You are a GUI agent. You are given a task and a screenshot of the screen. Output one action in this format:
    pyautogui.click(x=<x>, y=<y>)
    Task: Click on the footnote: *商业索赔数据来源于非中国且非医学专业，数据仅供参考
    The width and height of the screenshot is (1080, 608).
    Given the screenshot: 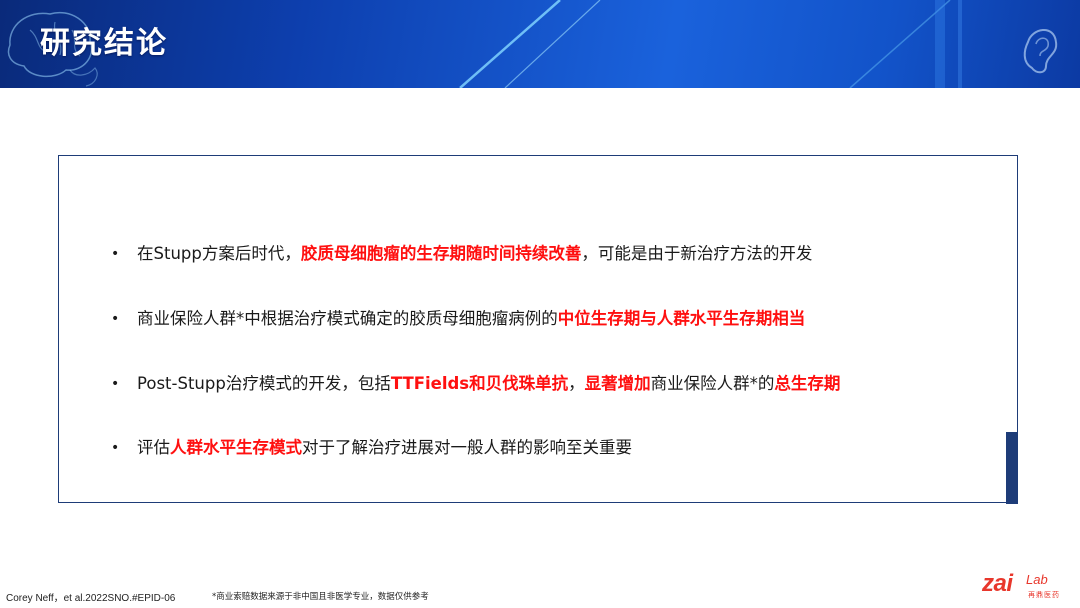 What is the action you would take?
    pyautogui.click(x=320, y=597)
    